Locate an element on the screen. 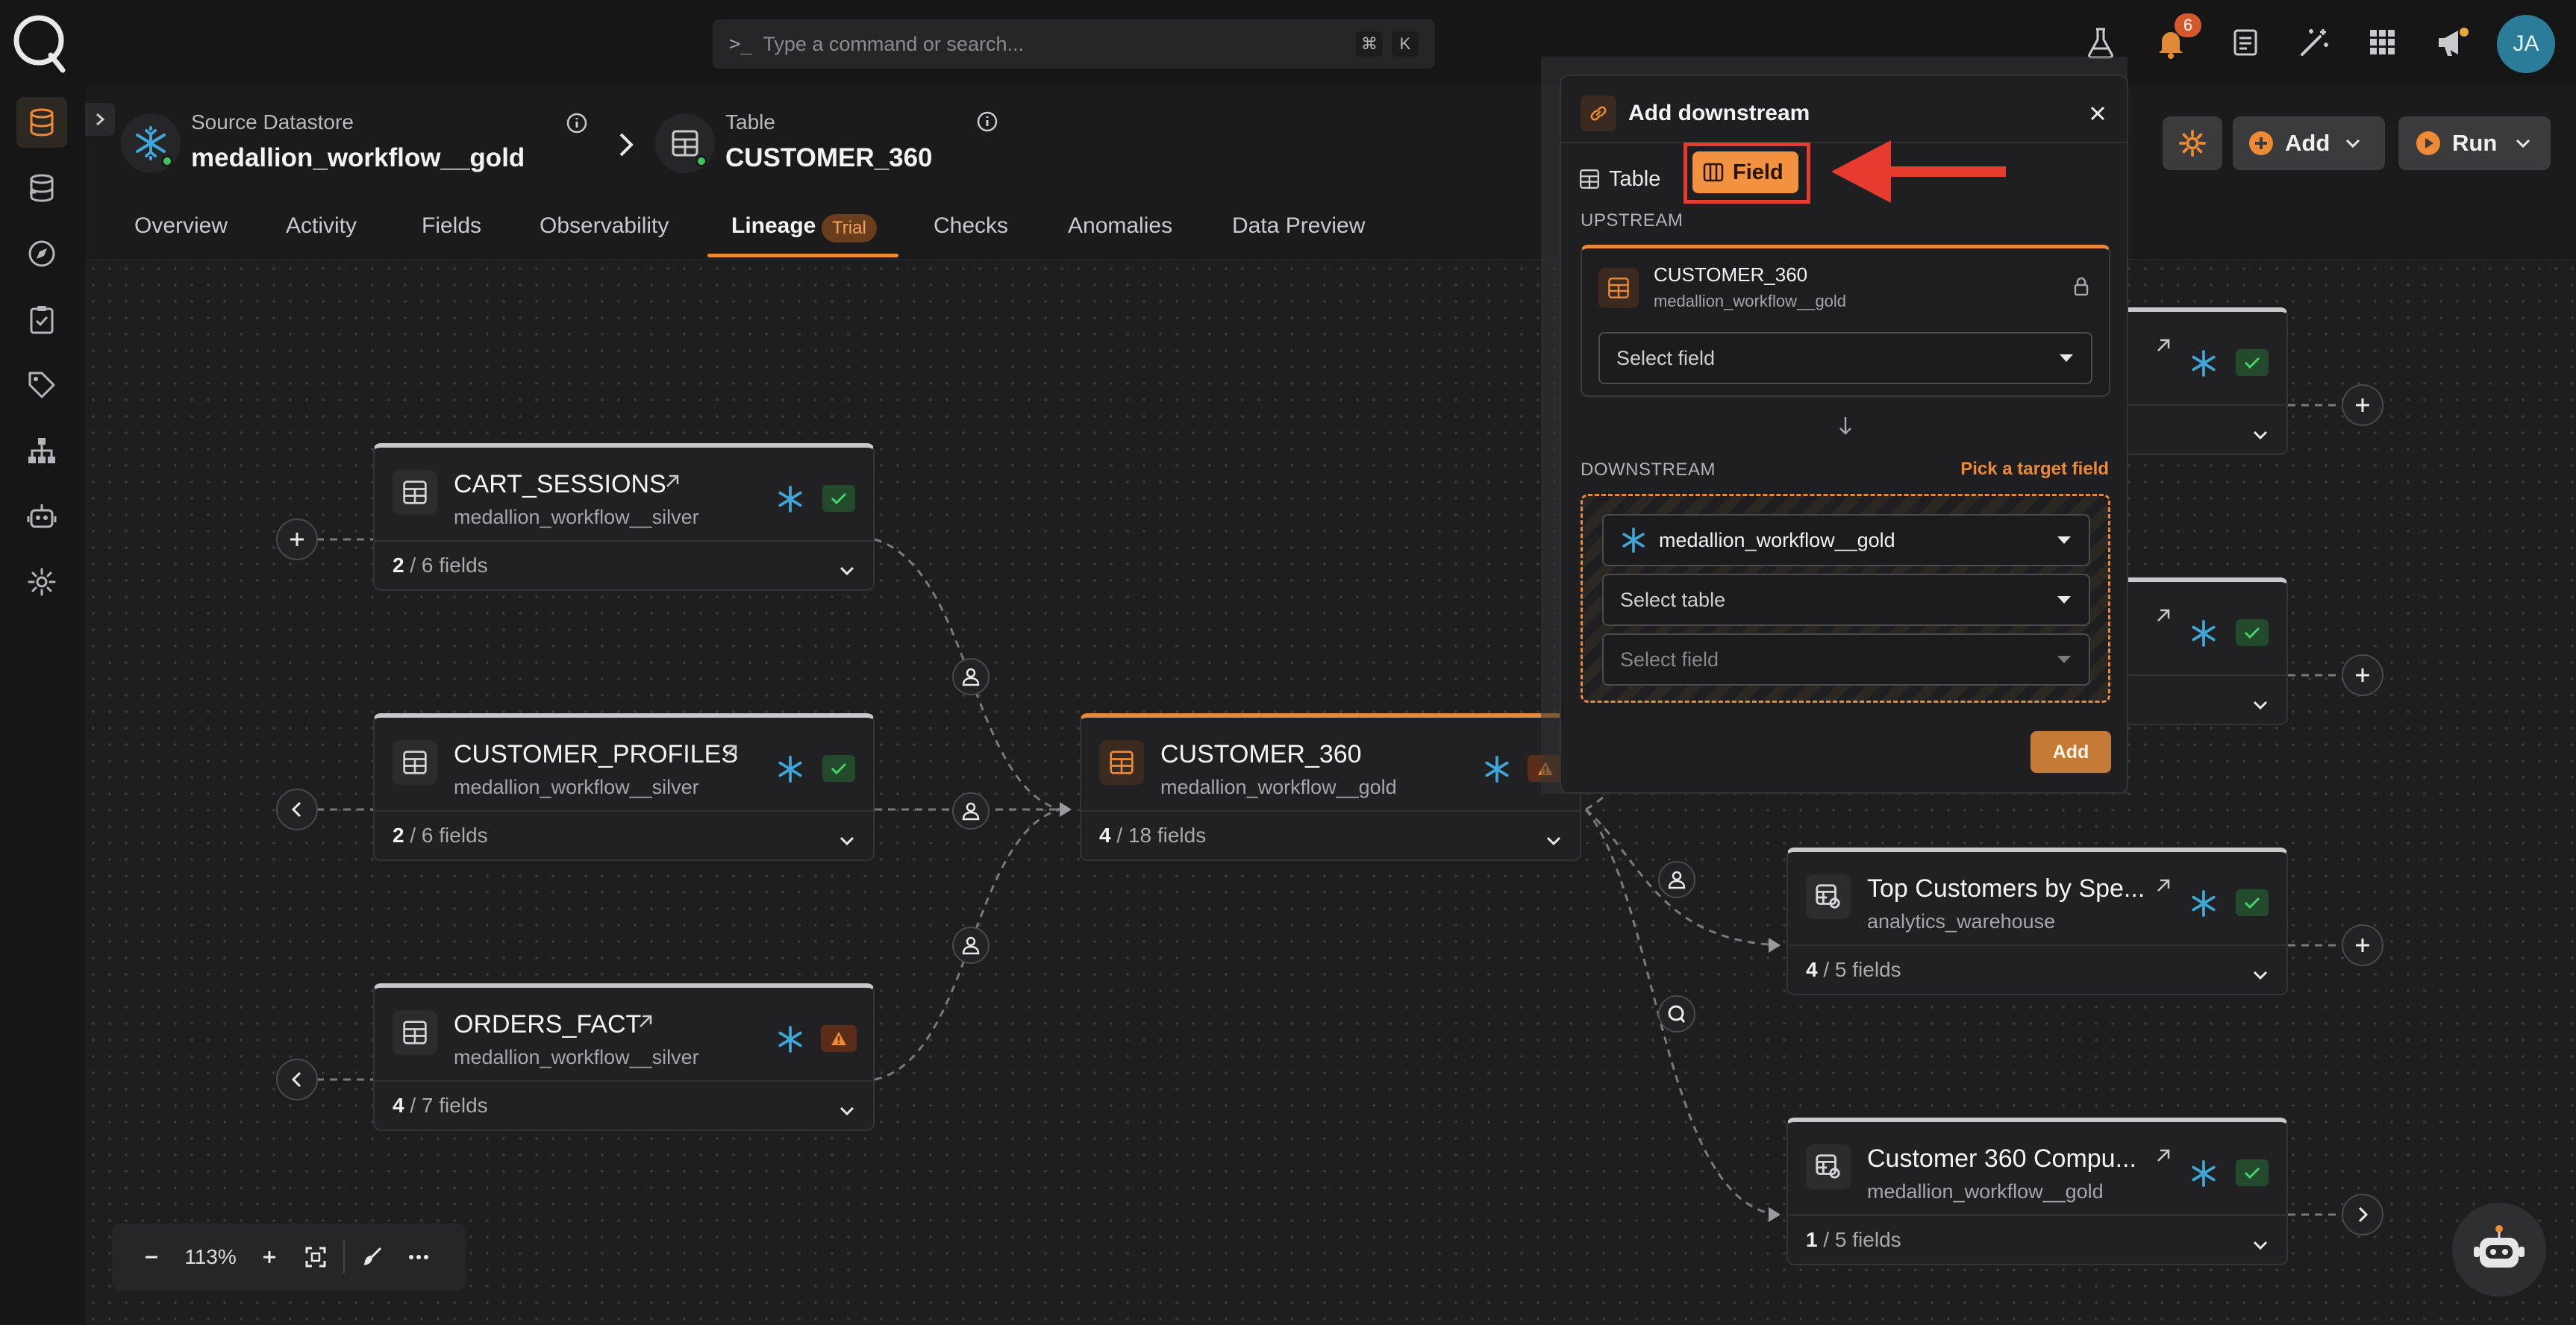  node-datastore: analytics_warehouse is located at coordinates (1961, 921).